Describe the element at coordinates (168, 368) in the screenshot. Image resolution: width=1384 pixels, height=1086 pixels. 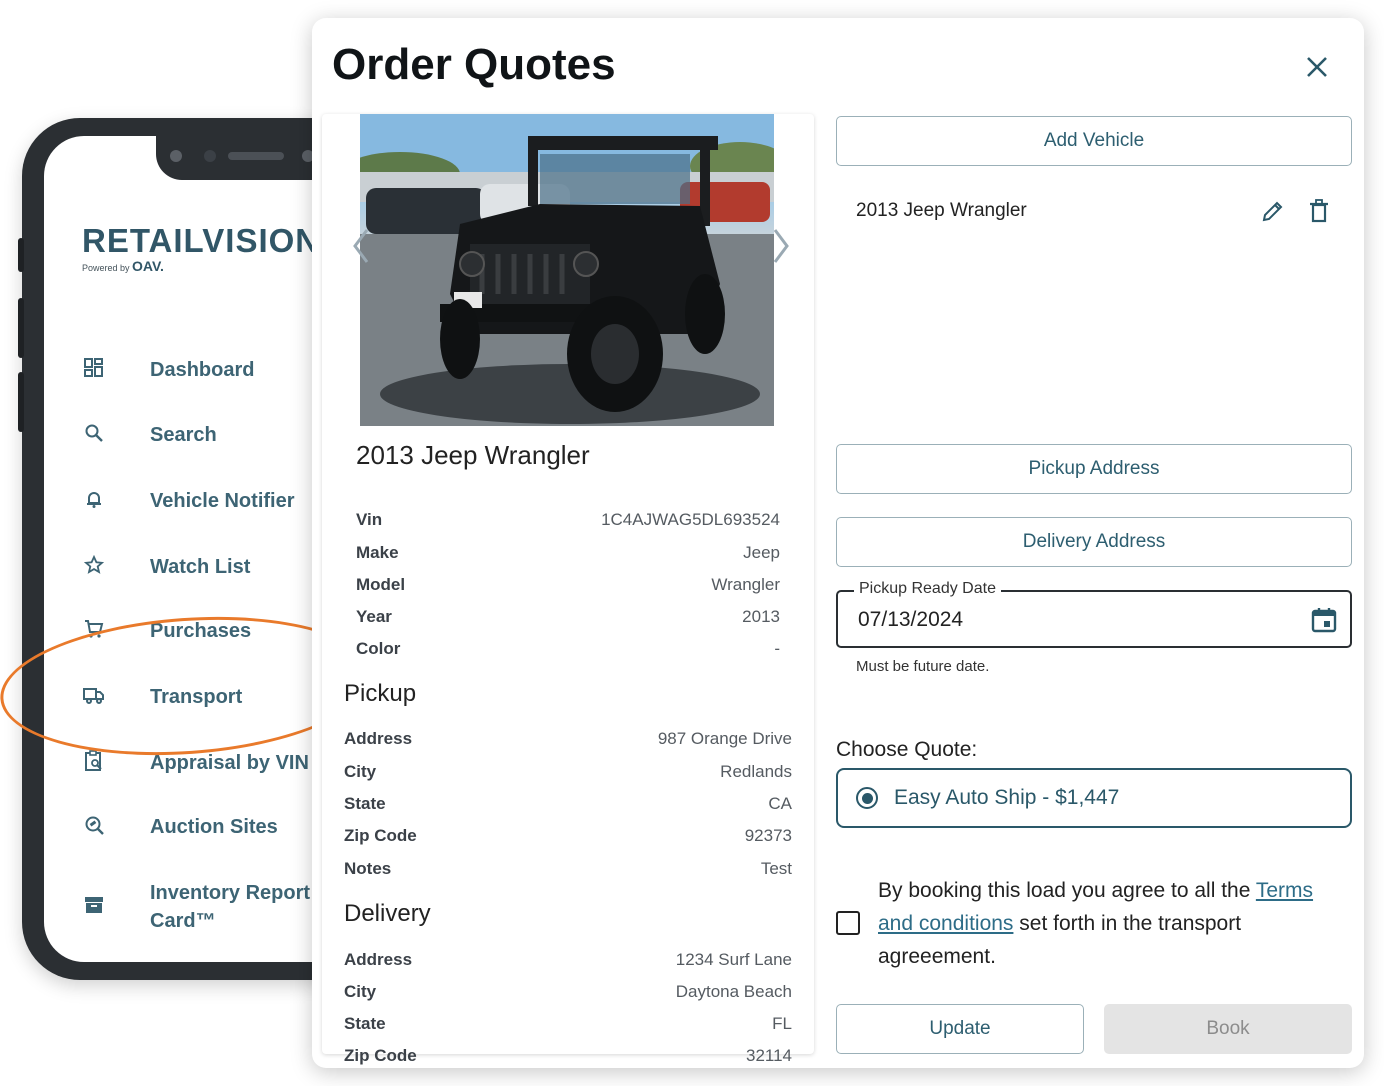
I see `sidebar-item-dashboard: Dashboard` at that location.